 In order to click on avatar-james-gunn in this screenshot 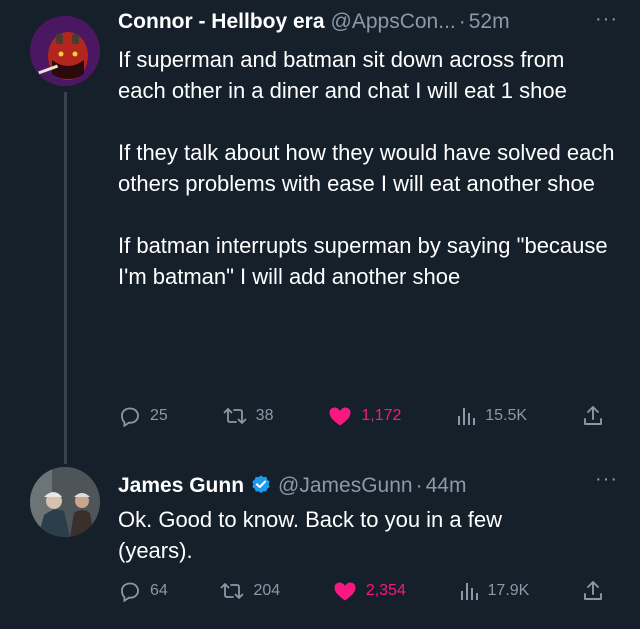, I will do `click(65, 502)`.